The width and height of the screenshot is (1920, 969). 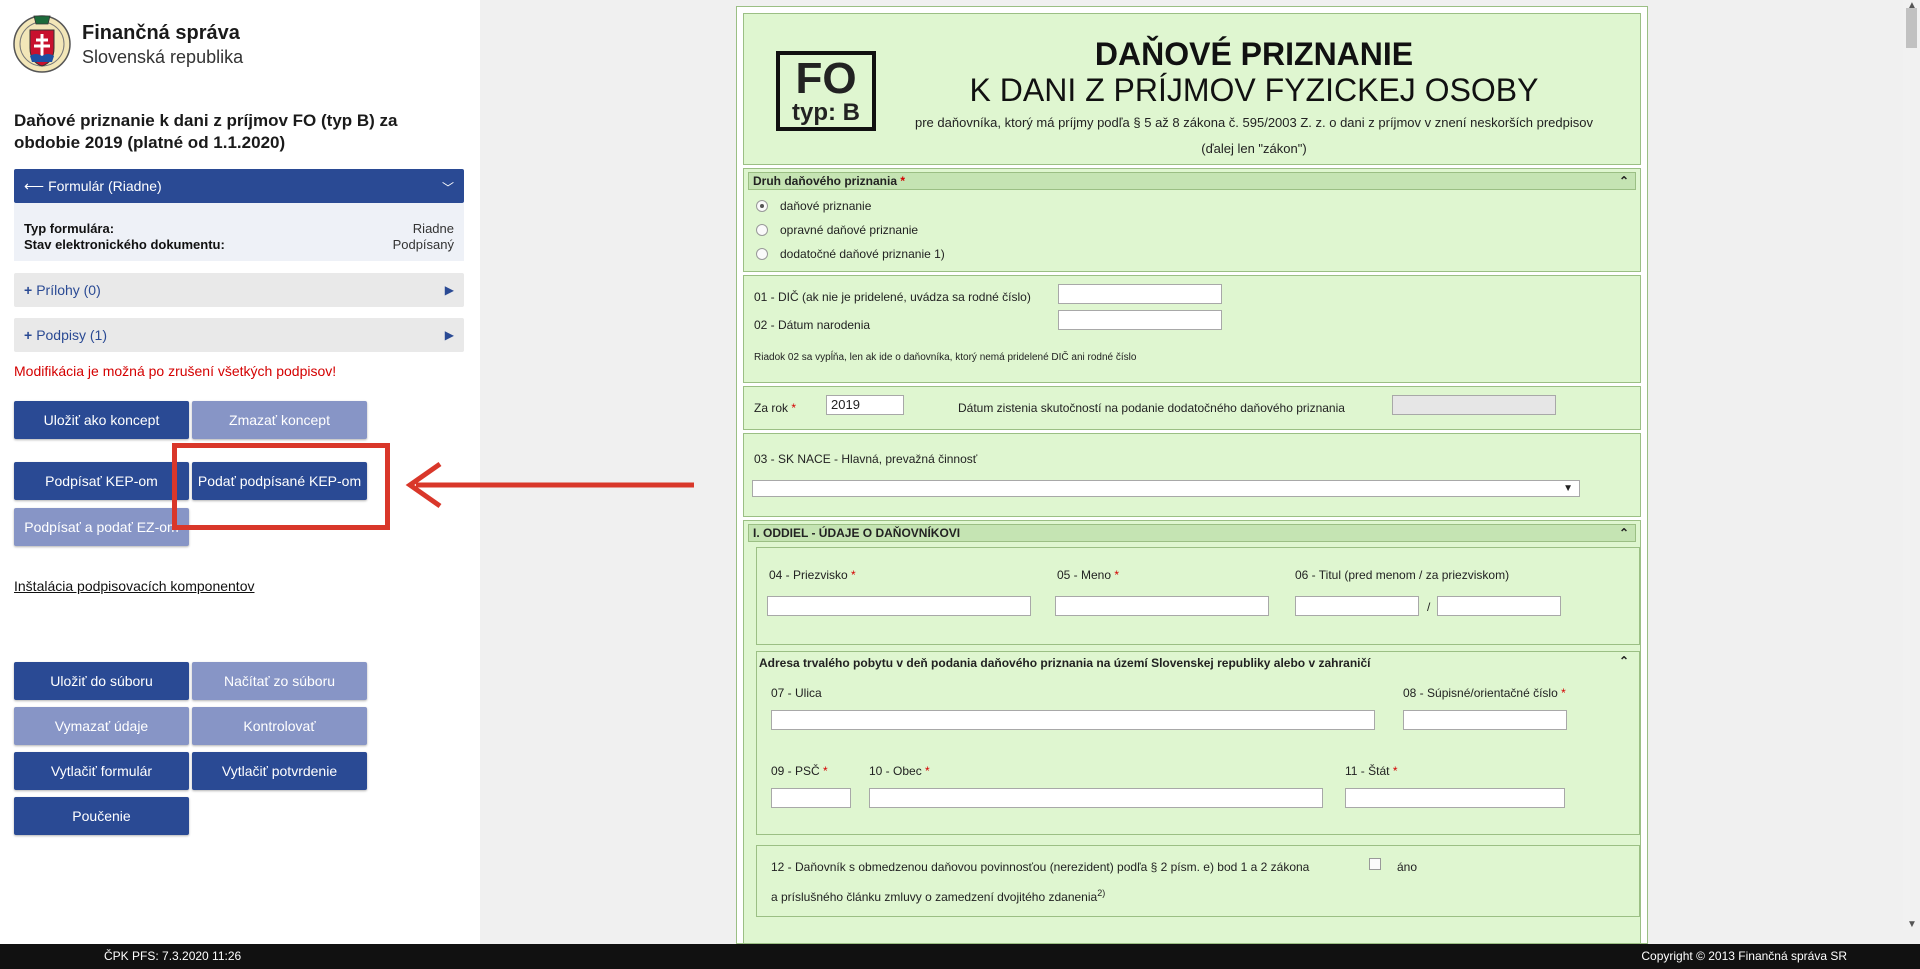 I want to click on psc-input, so click(x=811, y=798).